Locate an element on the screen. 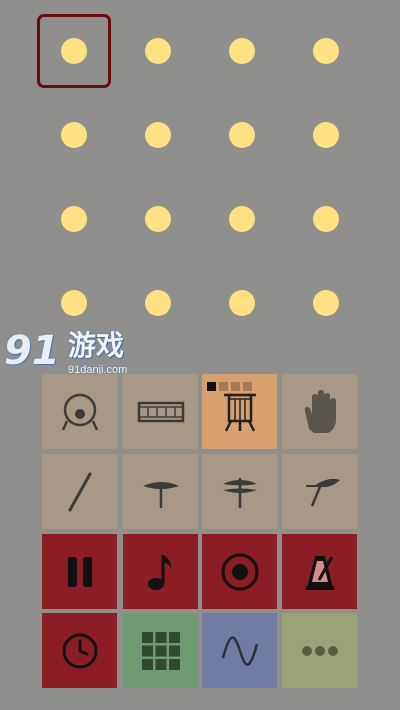 The image size is (400, 710). pause-icon is located at coordinates (79, 571).